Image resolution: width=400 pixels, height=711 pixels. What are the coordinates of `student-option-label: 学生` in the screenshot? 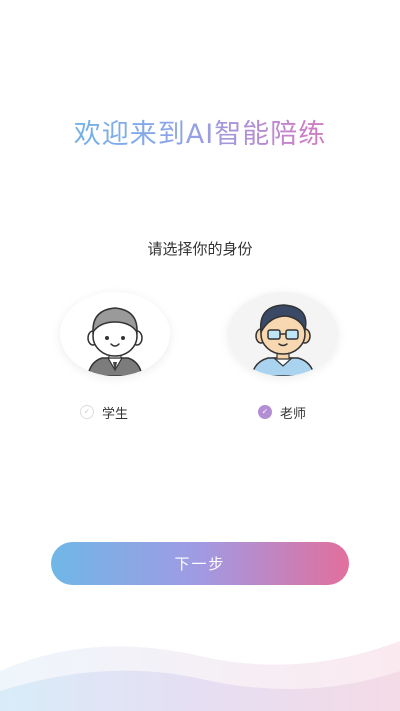 It's located at (115, 414).